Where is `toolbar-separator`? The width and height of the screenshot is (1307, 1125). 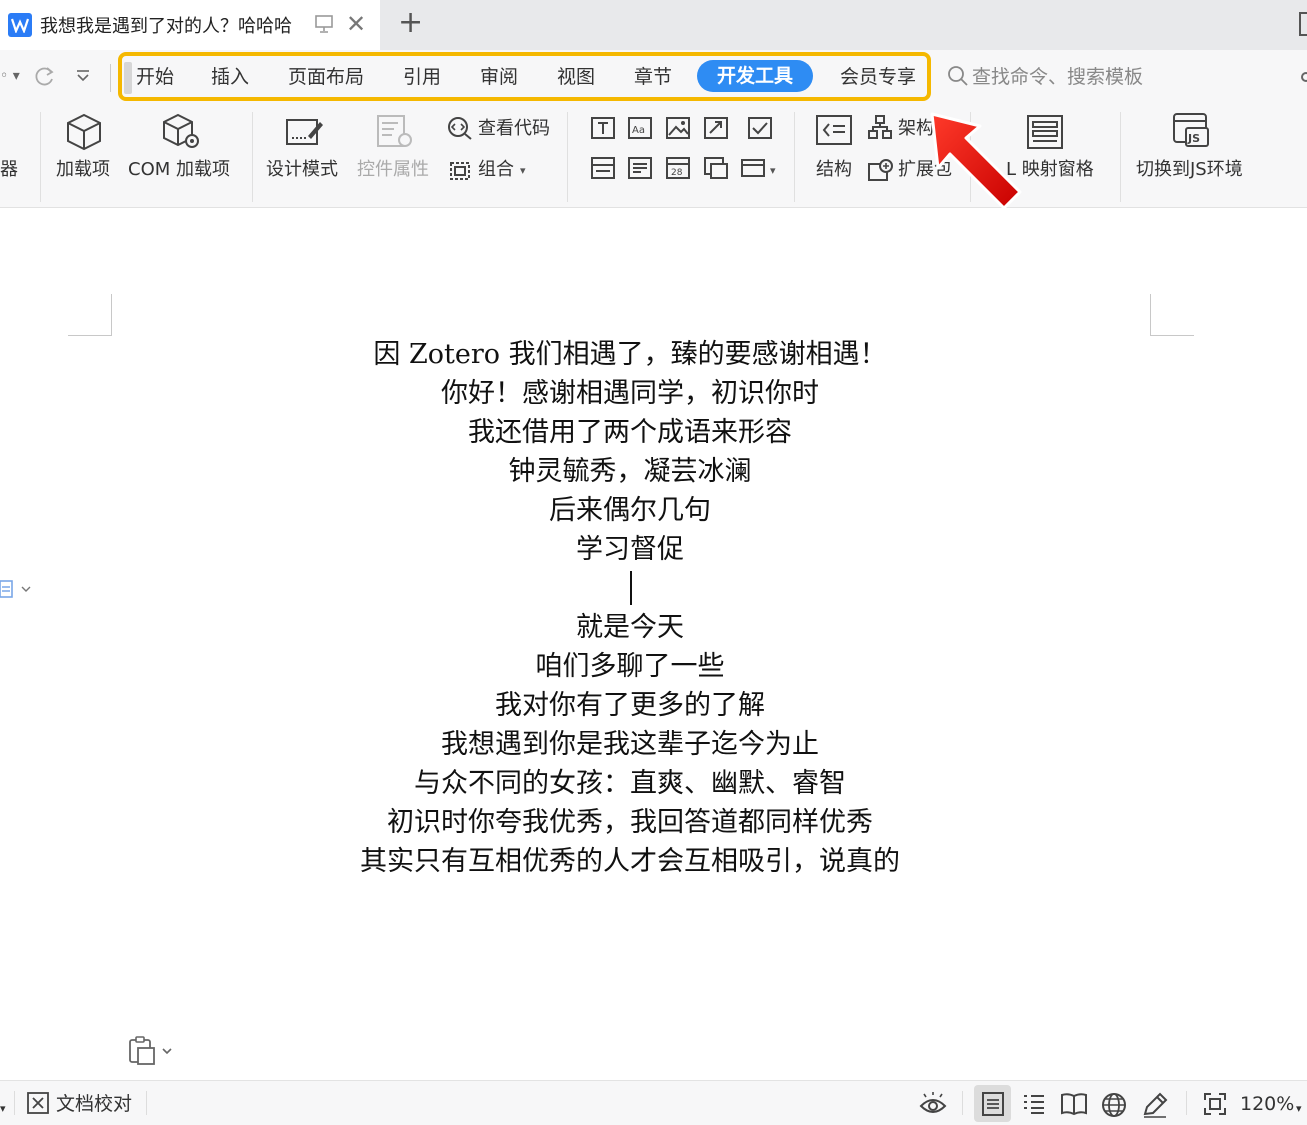
toolbar-separator is located at coordinates (110, 78).